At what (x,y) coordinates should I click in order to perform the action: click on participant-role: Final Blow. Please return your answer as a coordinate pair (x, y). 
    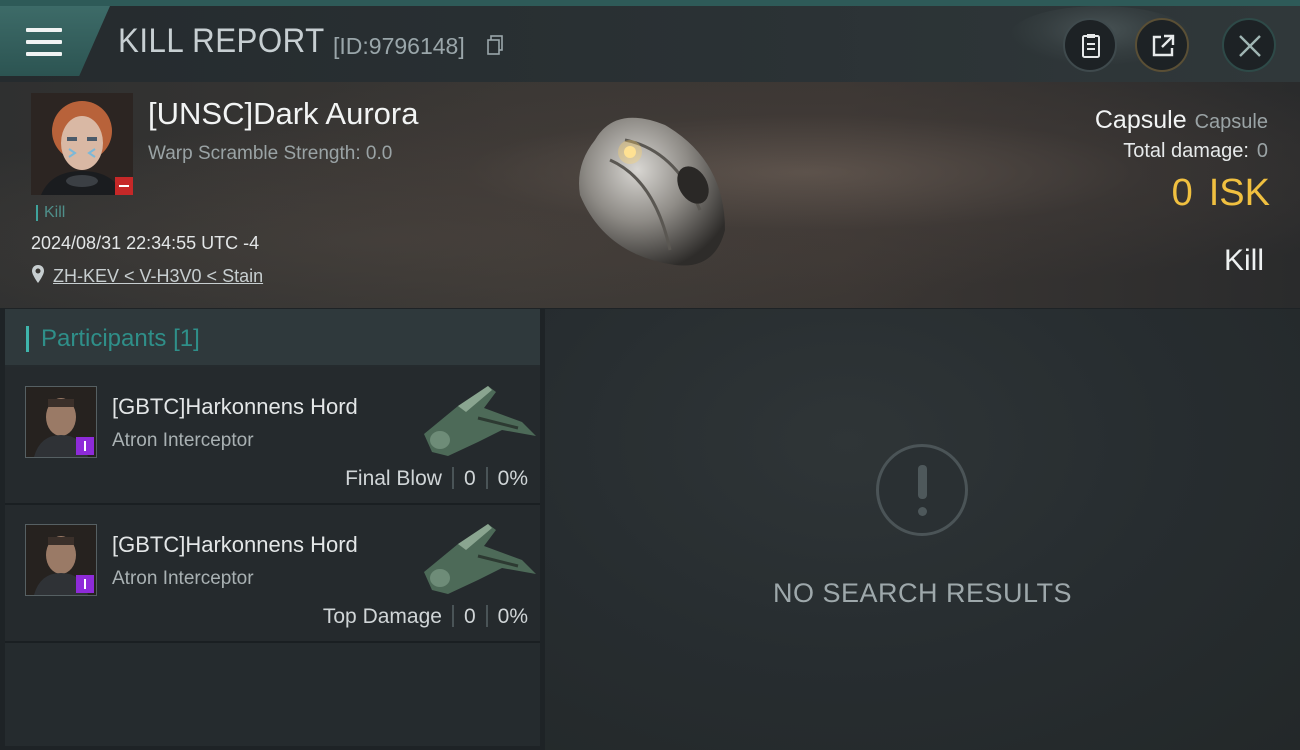
    Looking at the image, I should click on (393, 478).